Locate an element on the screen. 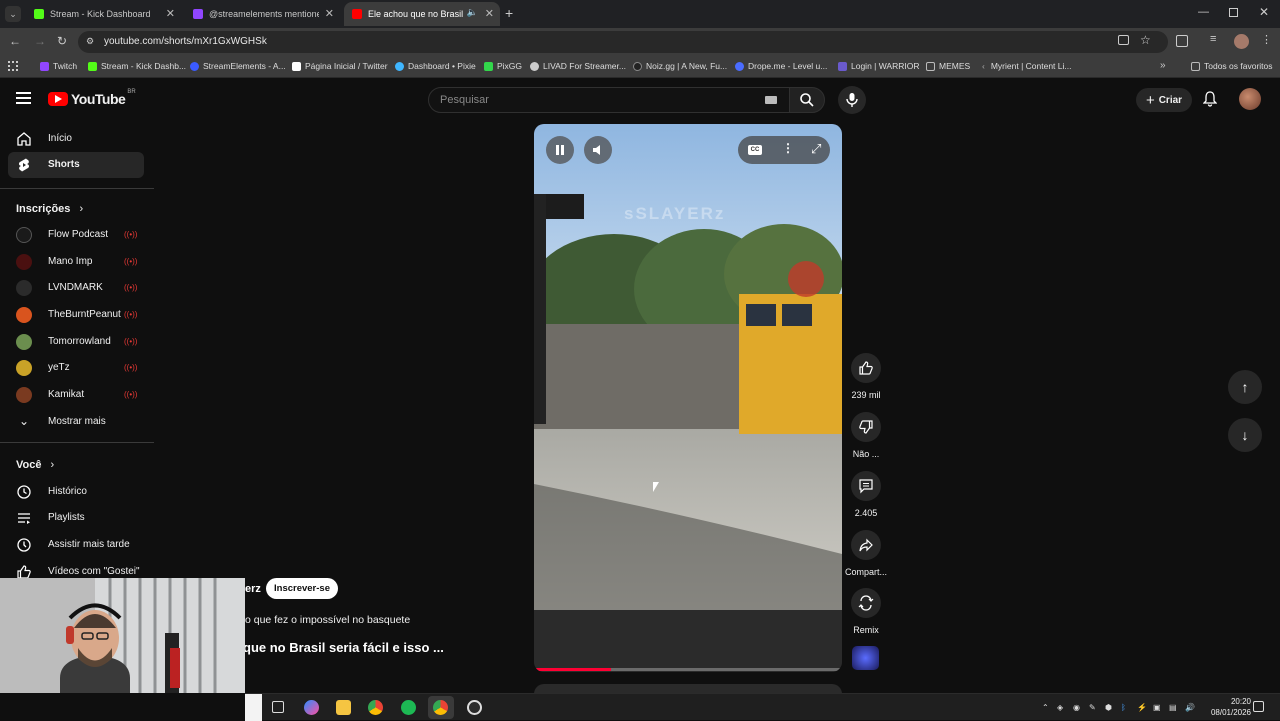  next-short-button: ↓ is located at coordinates (1245, 435).